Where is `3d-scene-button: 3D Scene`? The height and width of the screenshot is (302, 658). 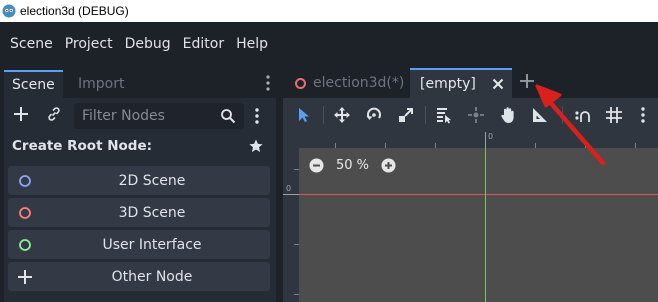
3d-scene-button: 3D Scene is located at coordinates (139, 212).